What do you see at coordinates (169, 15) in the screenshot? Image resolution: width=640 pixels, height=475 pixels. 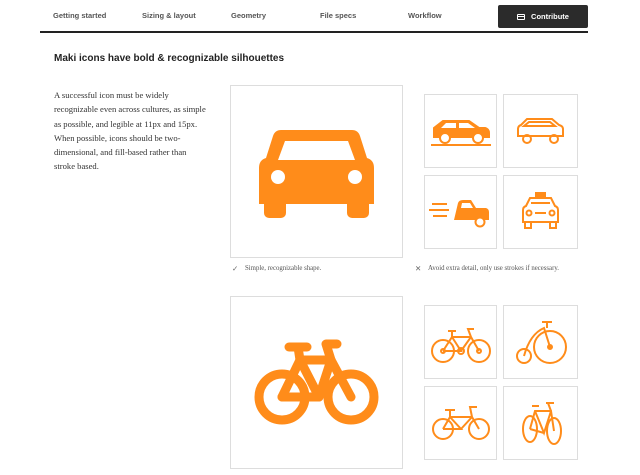 I see `nav-sizing-layout: Sizing & layout` at bounding box center [169, 15].